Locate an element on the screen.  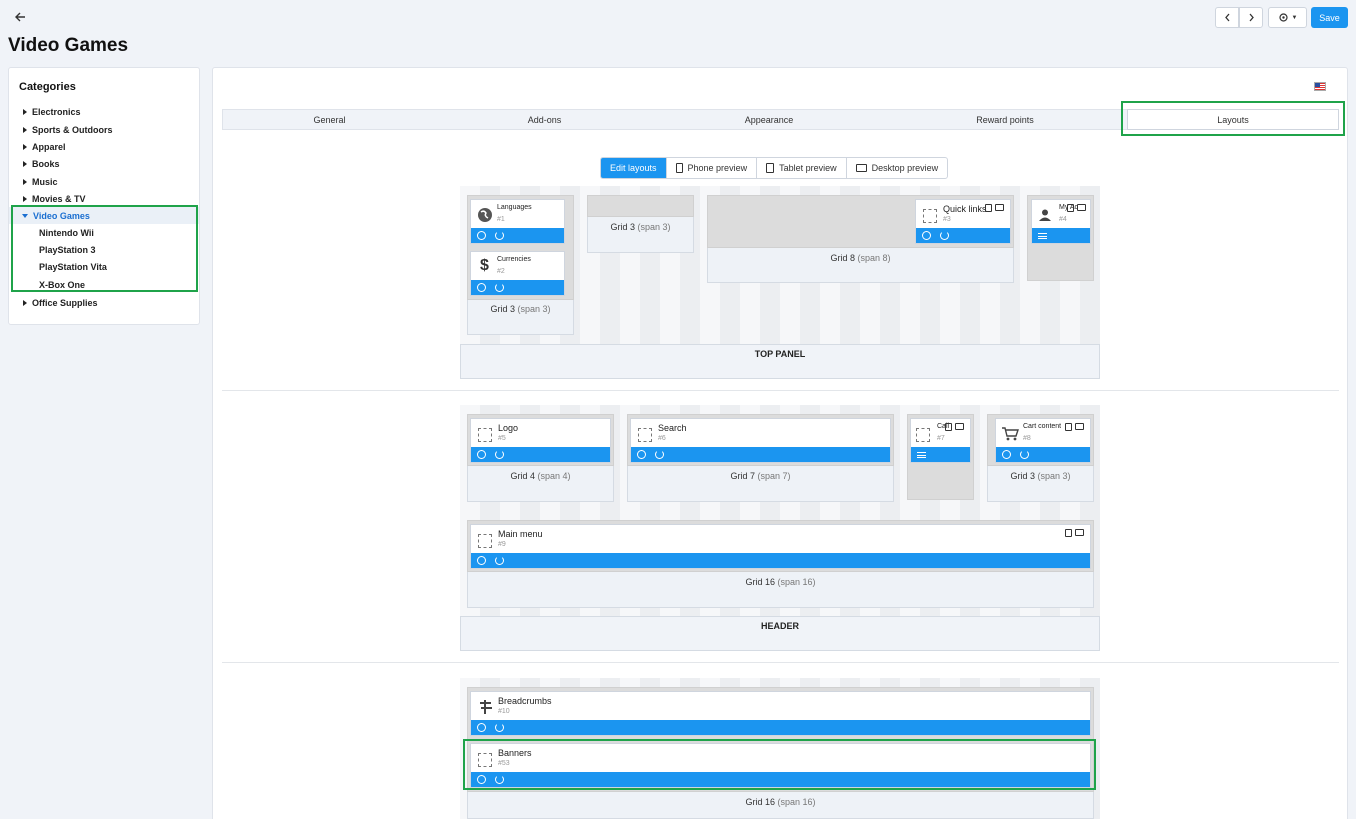
user-icon is located at coordinates (1045, 215).